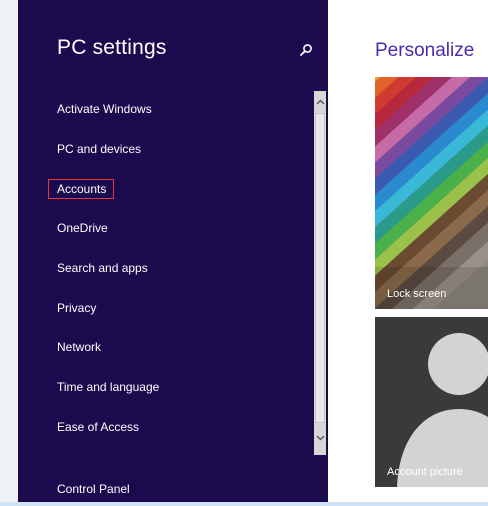 The height and width of the screenshot is (506, 488). Describe the element at coordinates (9, 253) in the screenshot. I see `left-edge-strip` at that location.